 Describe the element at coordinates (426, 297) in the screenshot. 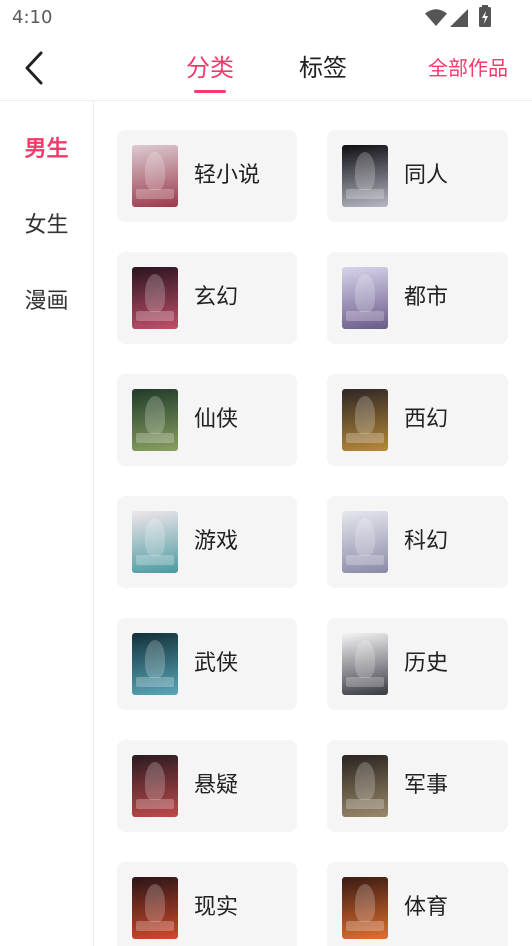

I see `category-label: 都市` at that location.